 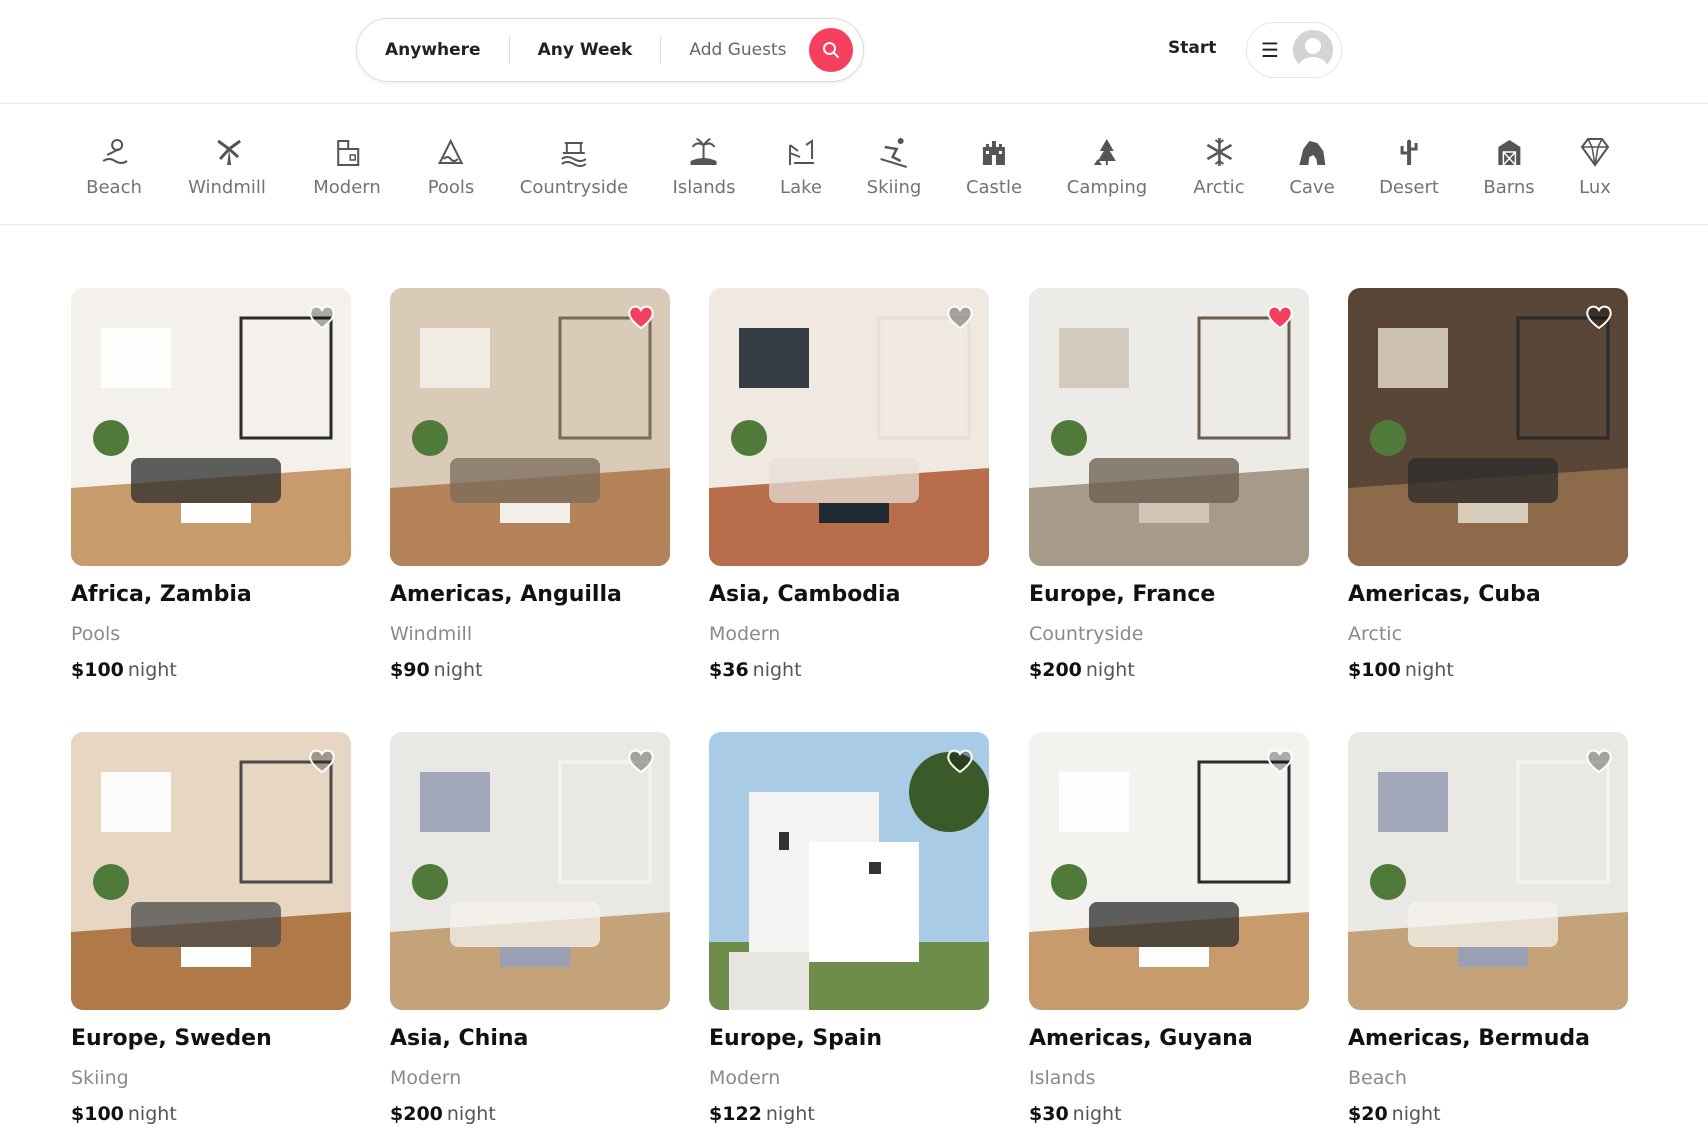 I want to click on listing-title: Americas, Anguilla, so click(x=530, y=594).